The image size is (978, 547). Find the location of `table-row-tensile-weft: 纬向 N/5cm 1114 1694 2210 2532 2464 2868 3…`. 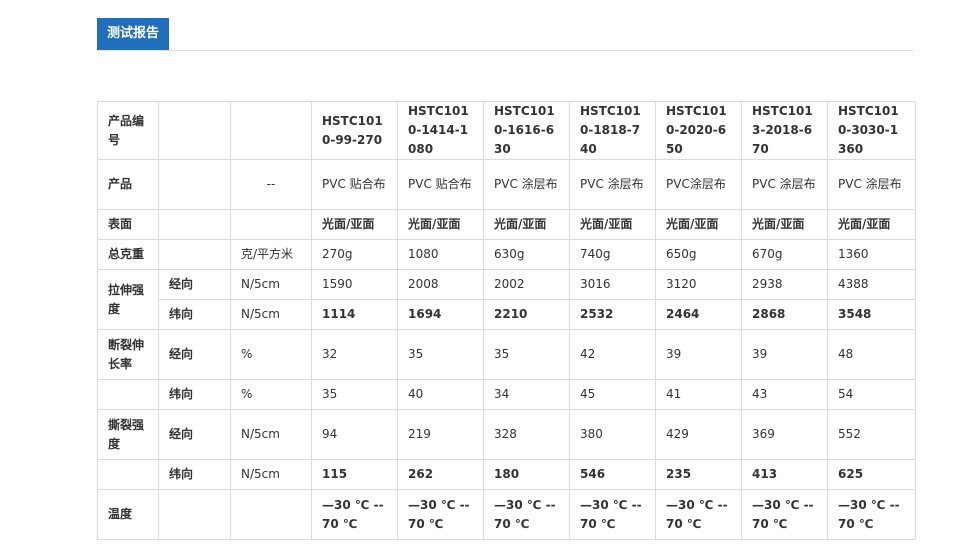

table-row-tensile-weft: 纬向 N/5cm 1114 1694 2210 2532 2464 2868 3… is located at coordinates (507, 314).